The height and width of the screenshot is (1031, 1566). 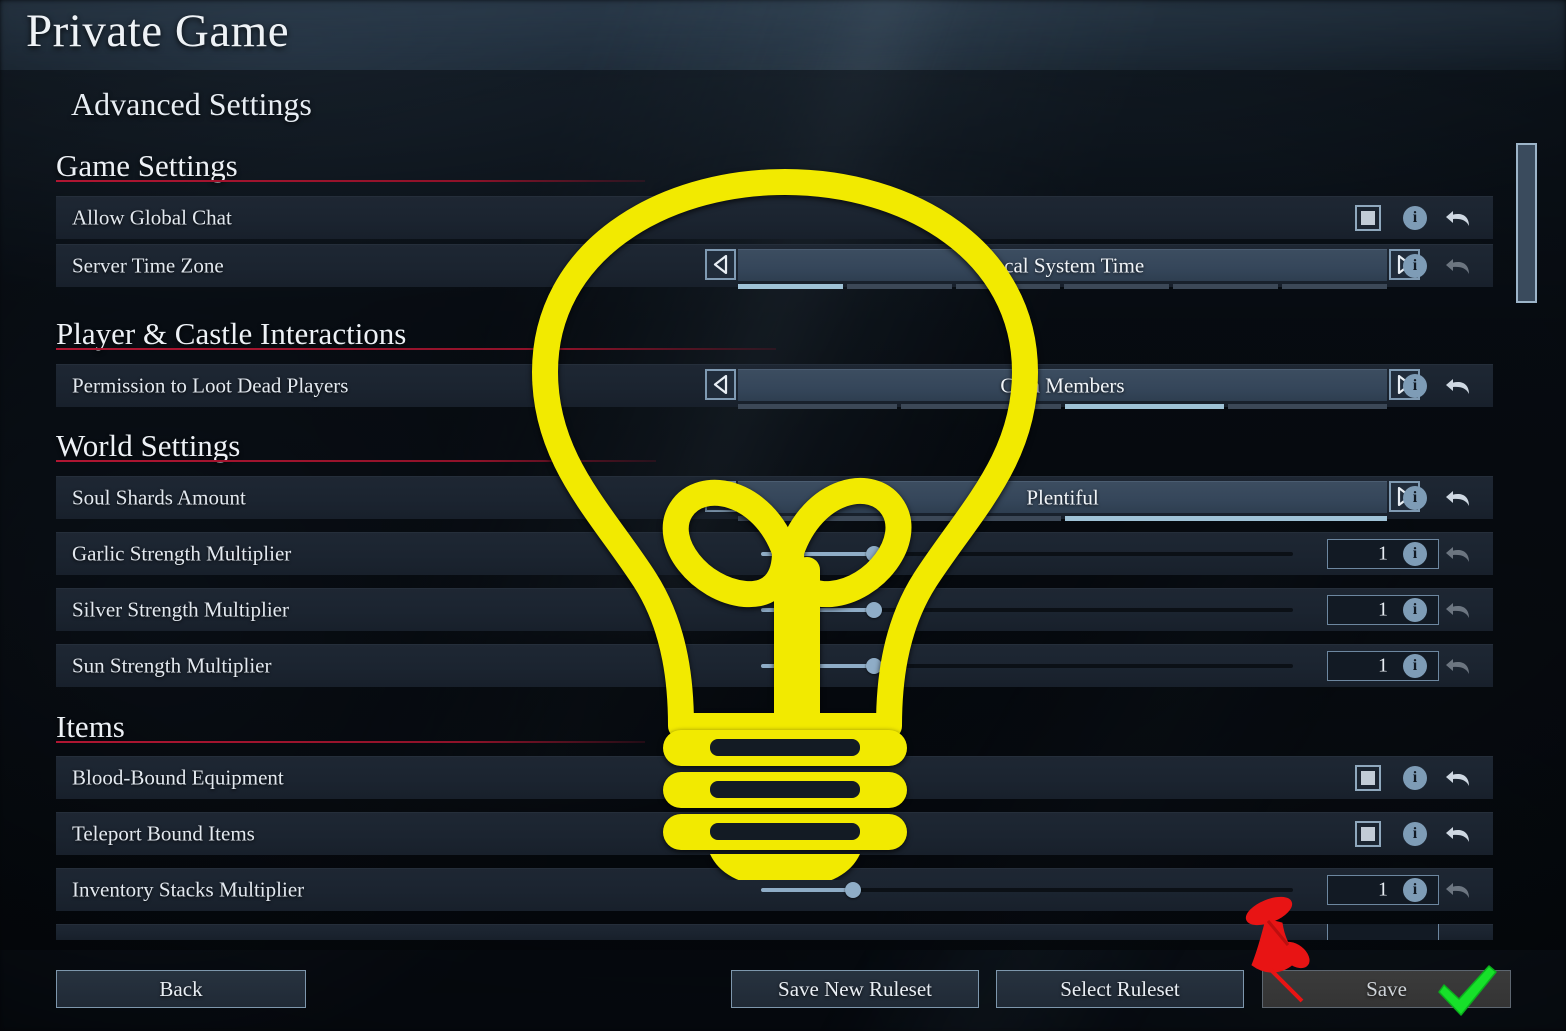 I want to click on vertical-scrollbar-thumb, so click(x=1526, y=223).